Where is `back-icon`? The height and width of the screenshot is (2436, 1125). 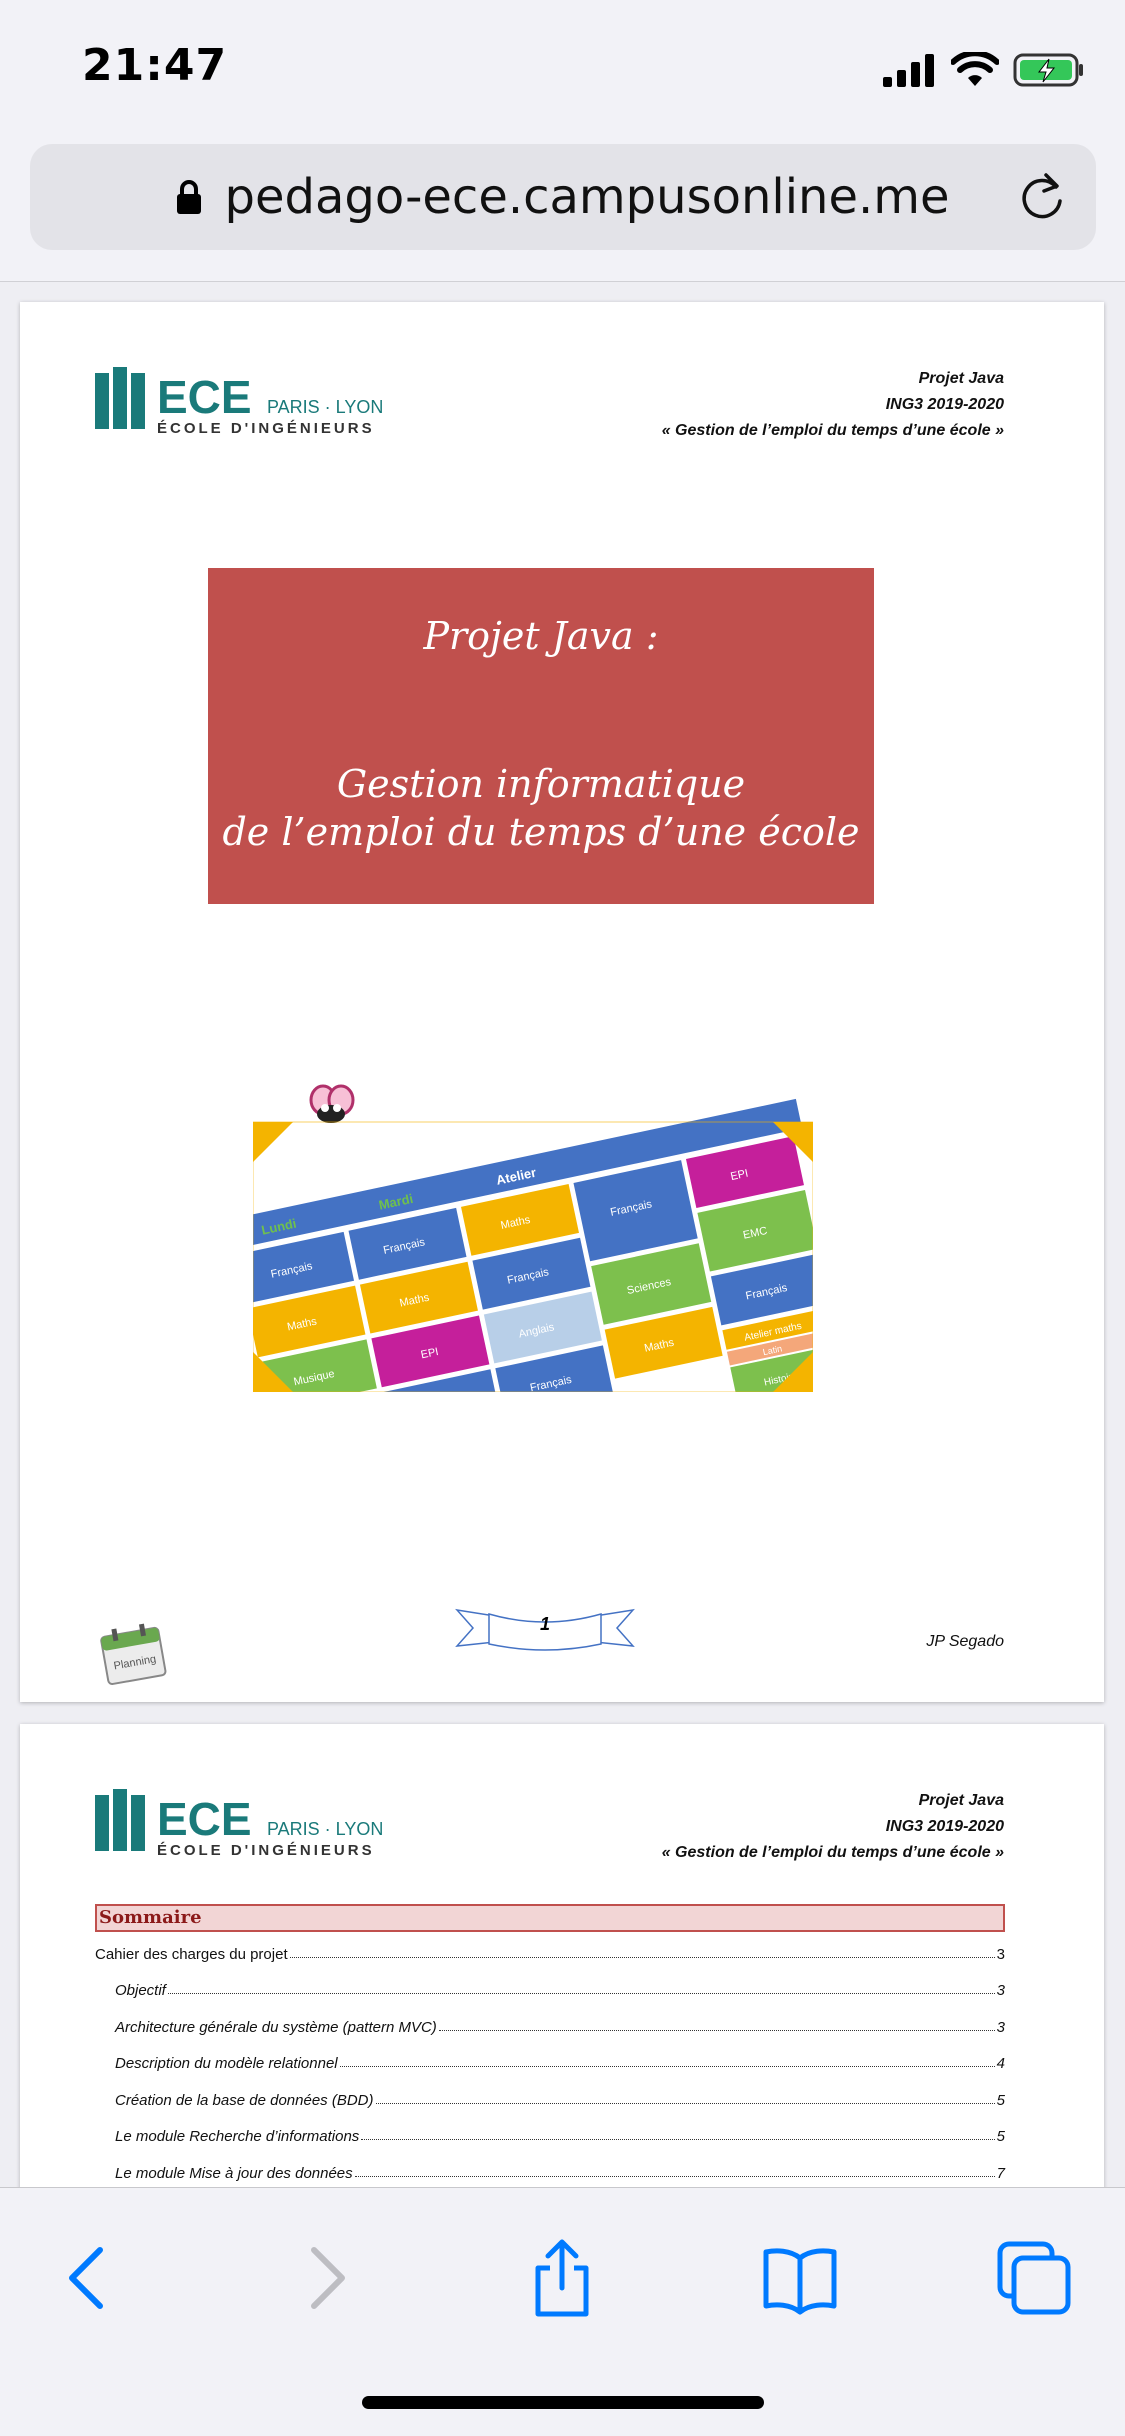 back-icon is located at coordinates (90, 2278).